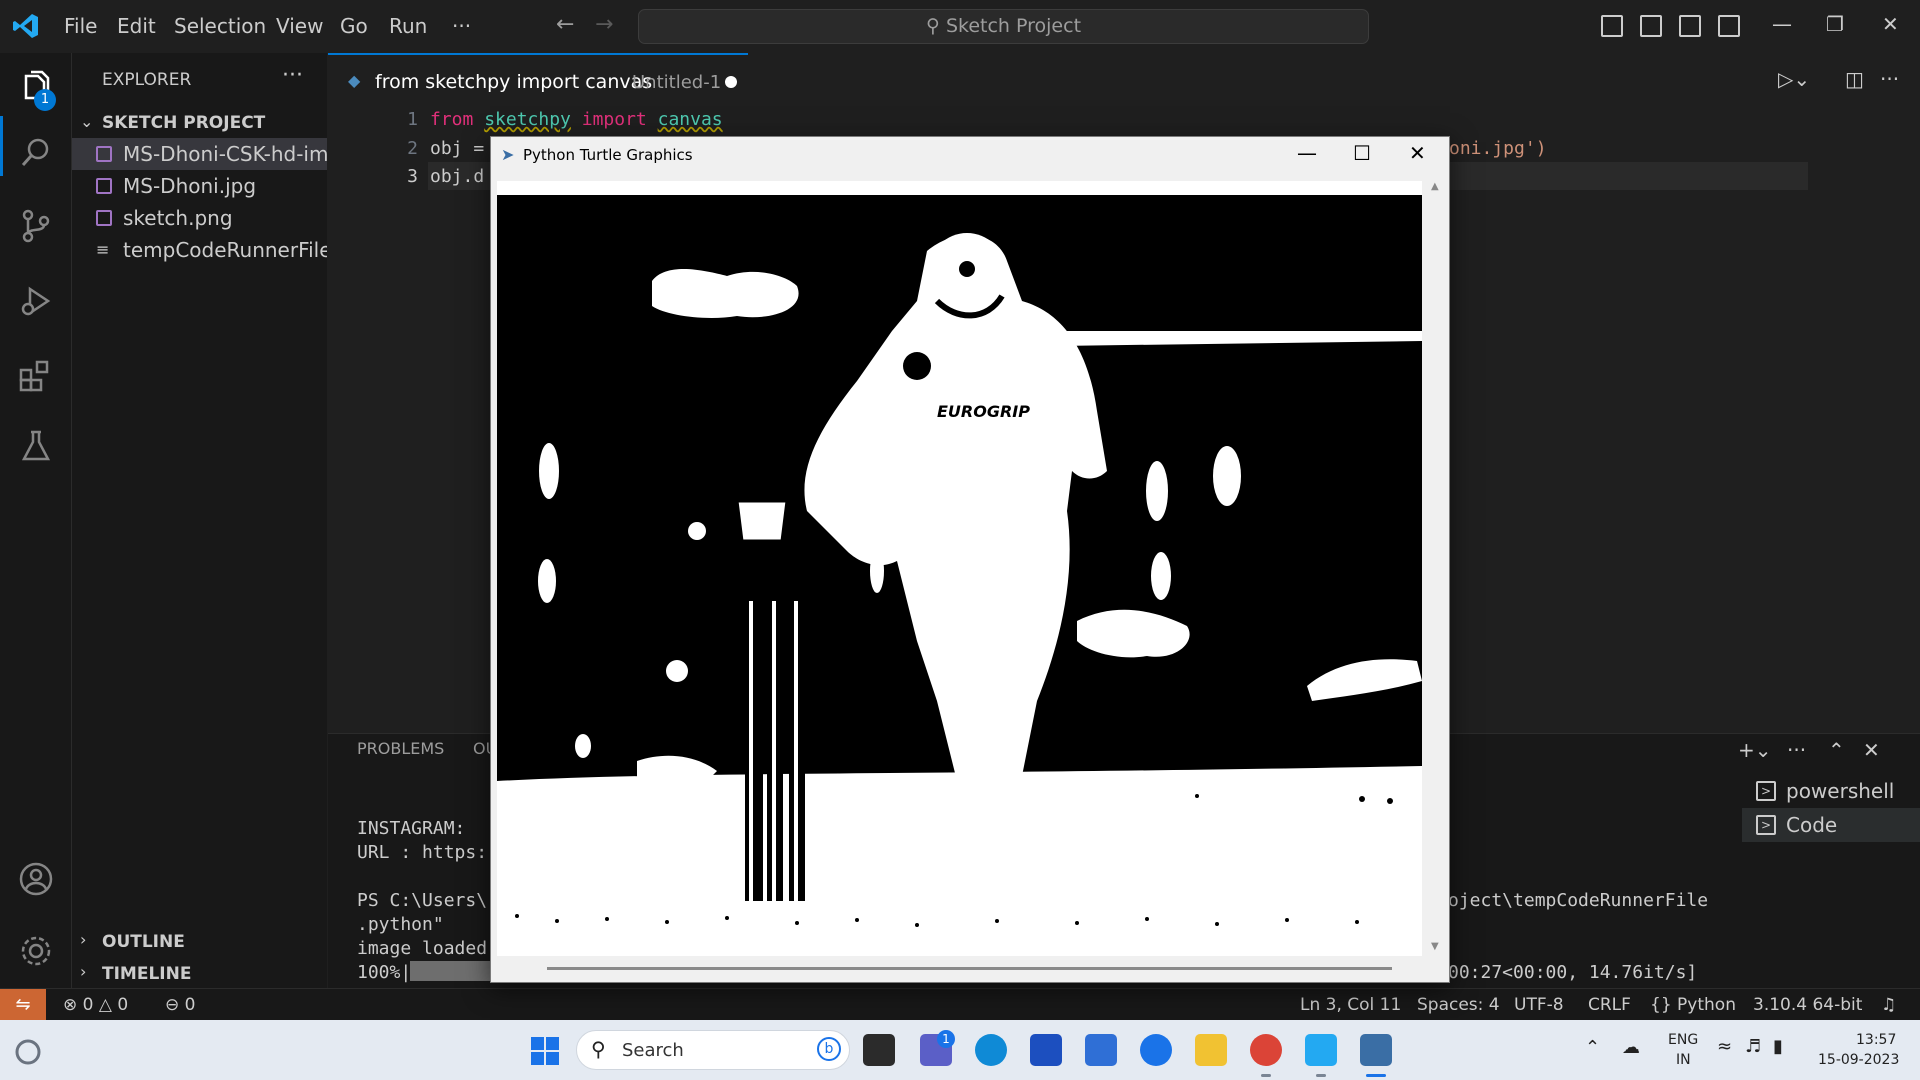 This screenshot has height=1080, width=1920. Describe the element at coordinates (104, 186) in the screenshot. I see `image-file-icon` at that location.